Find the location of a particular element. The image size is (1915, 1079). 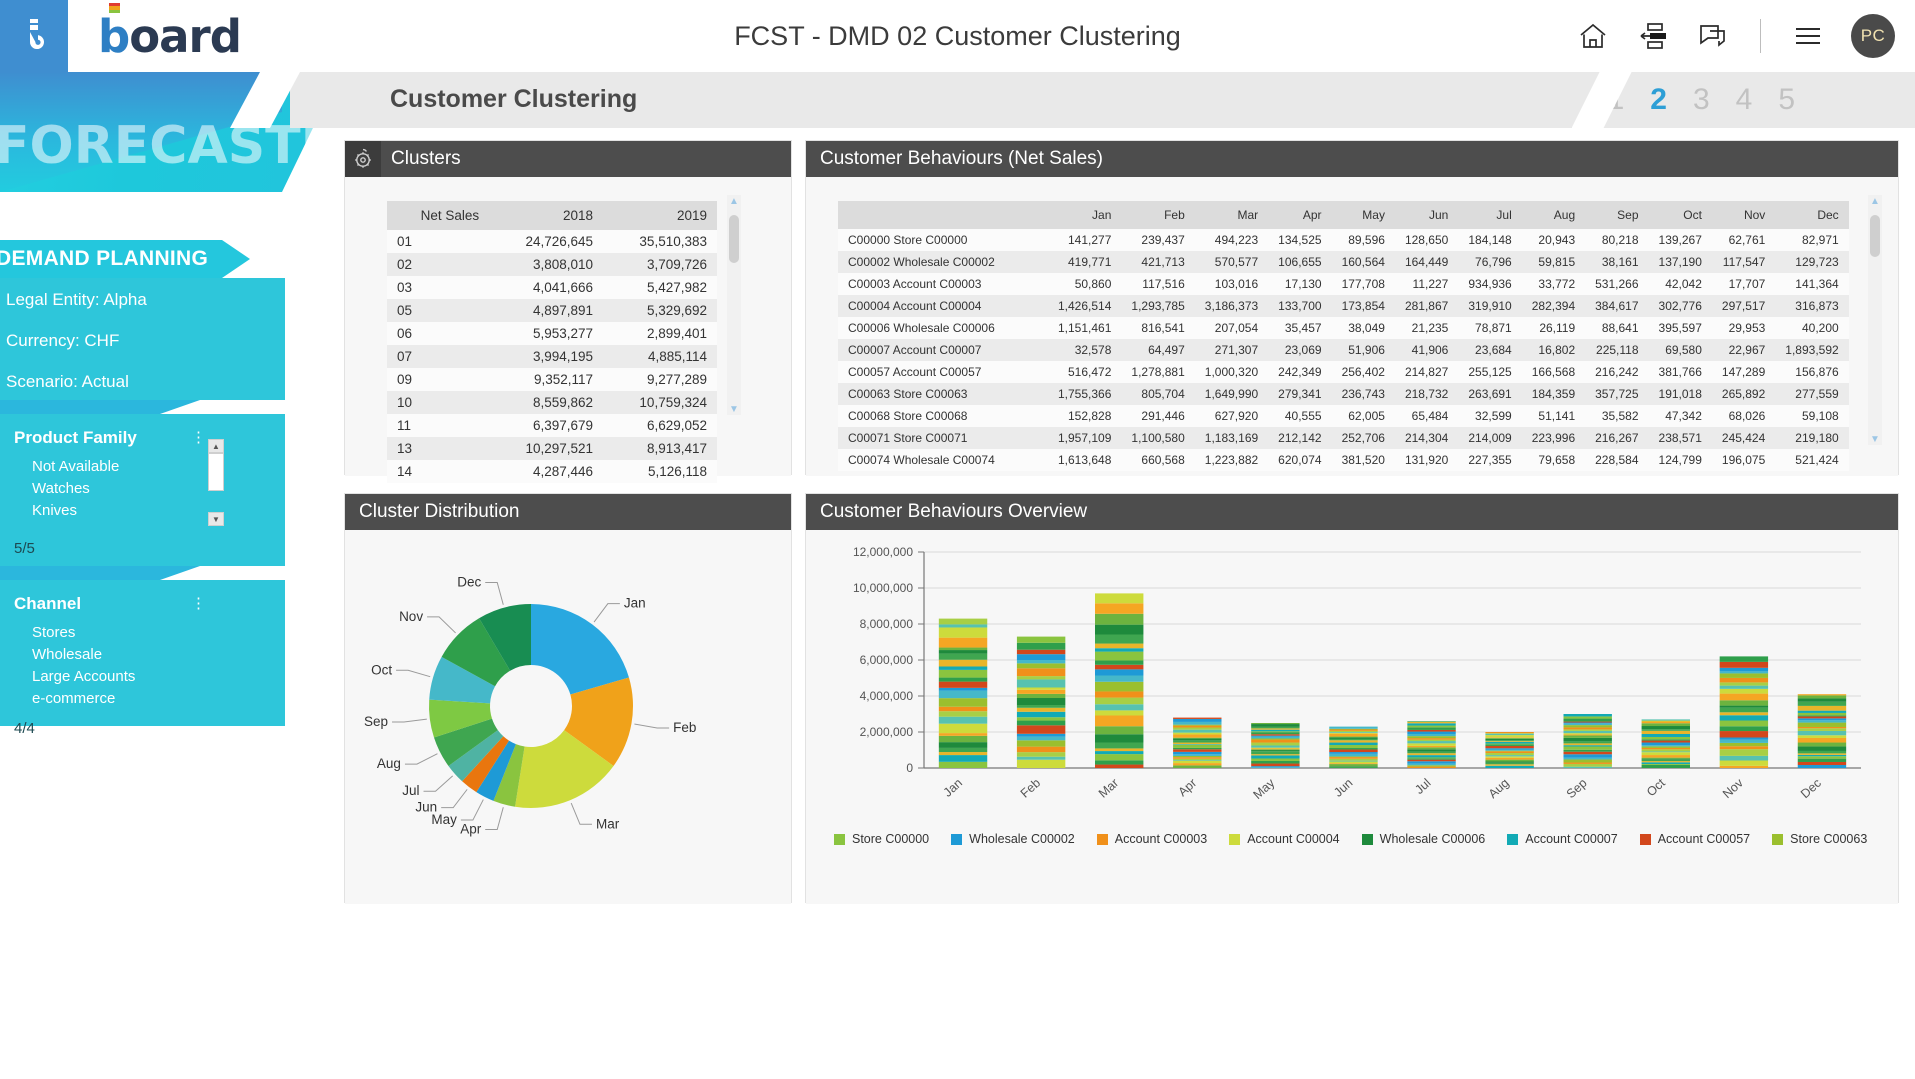

gear-refresh-icon is located at coordinates (363, 159).